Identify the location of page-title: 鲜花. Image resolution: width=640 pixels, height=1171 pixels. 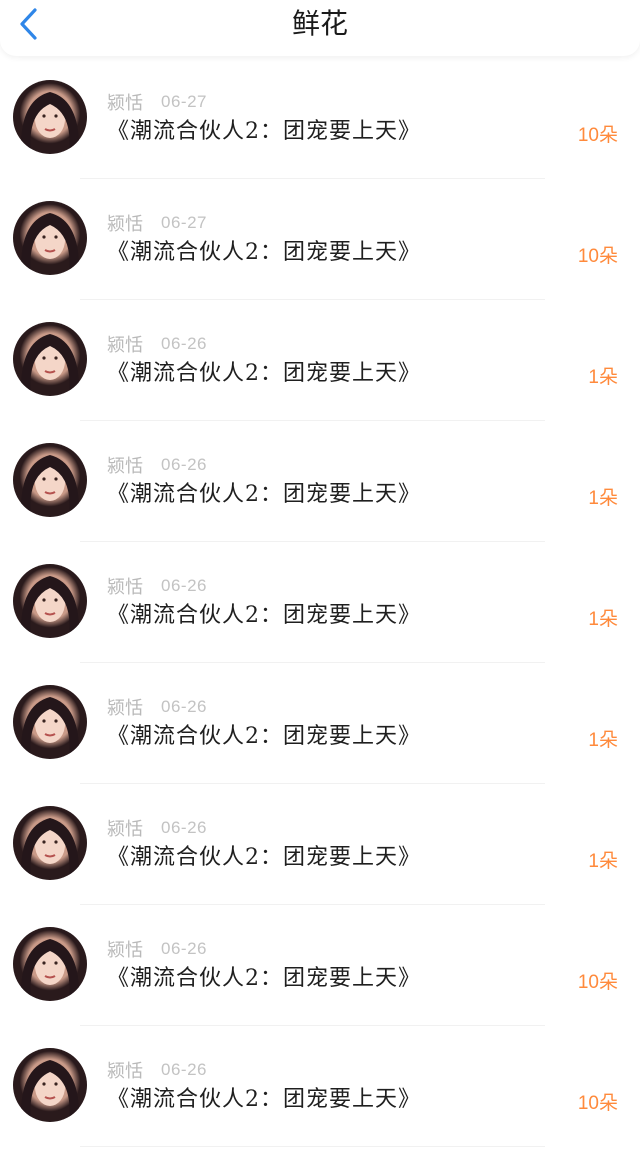
(319, 23).